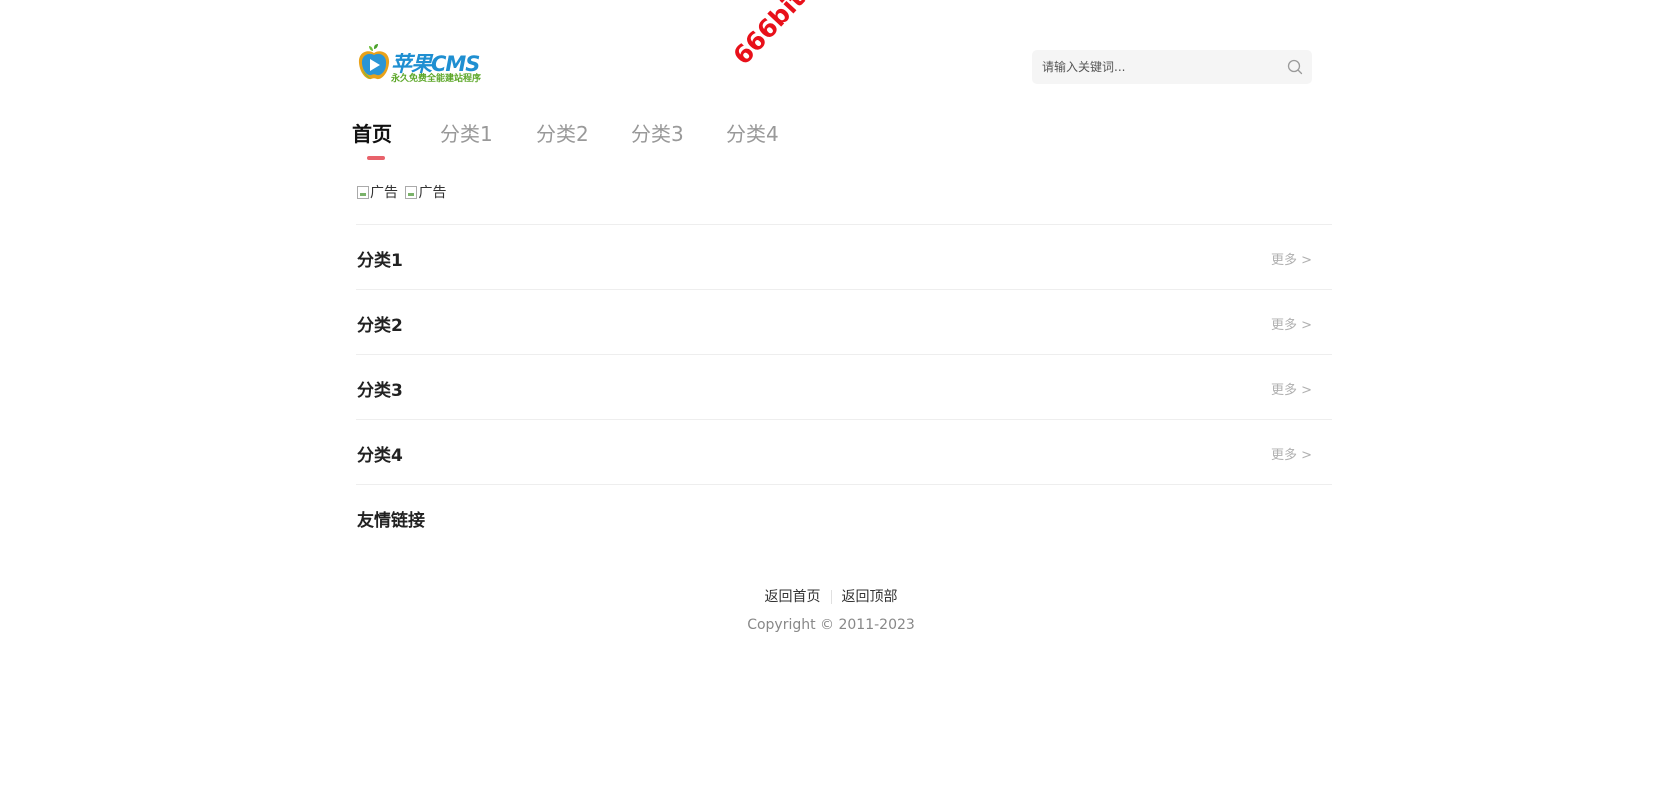  What do you see at coordinates (752, 132) in the screenshot?
I see `nav-item-category-4: 分类4` at bounding box center [752, 132].